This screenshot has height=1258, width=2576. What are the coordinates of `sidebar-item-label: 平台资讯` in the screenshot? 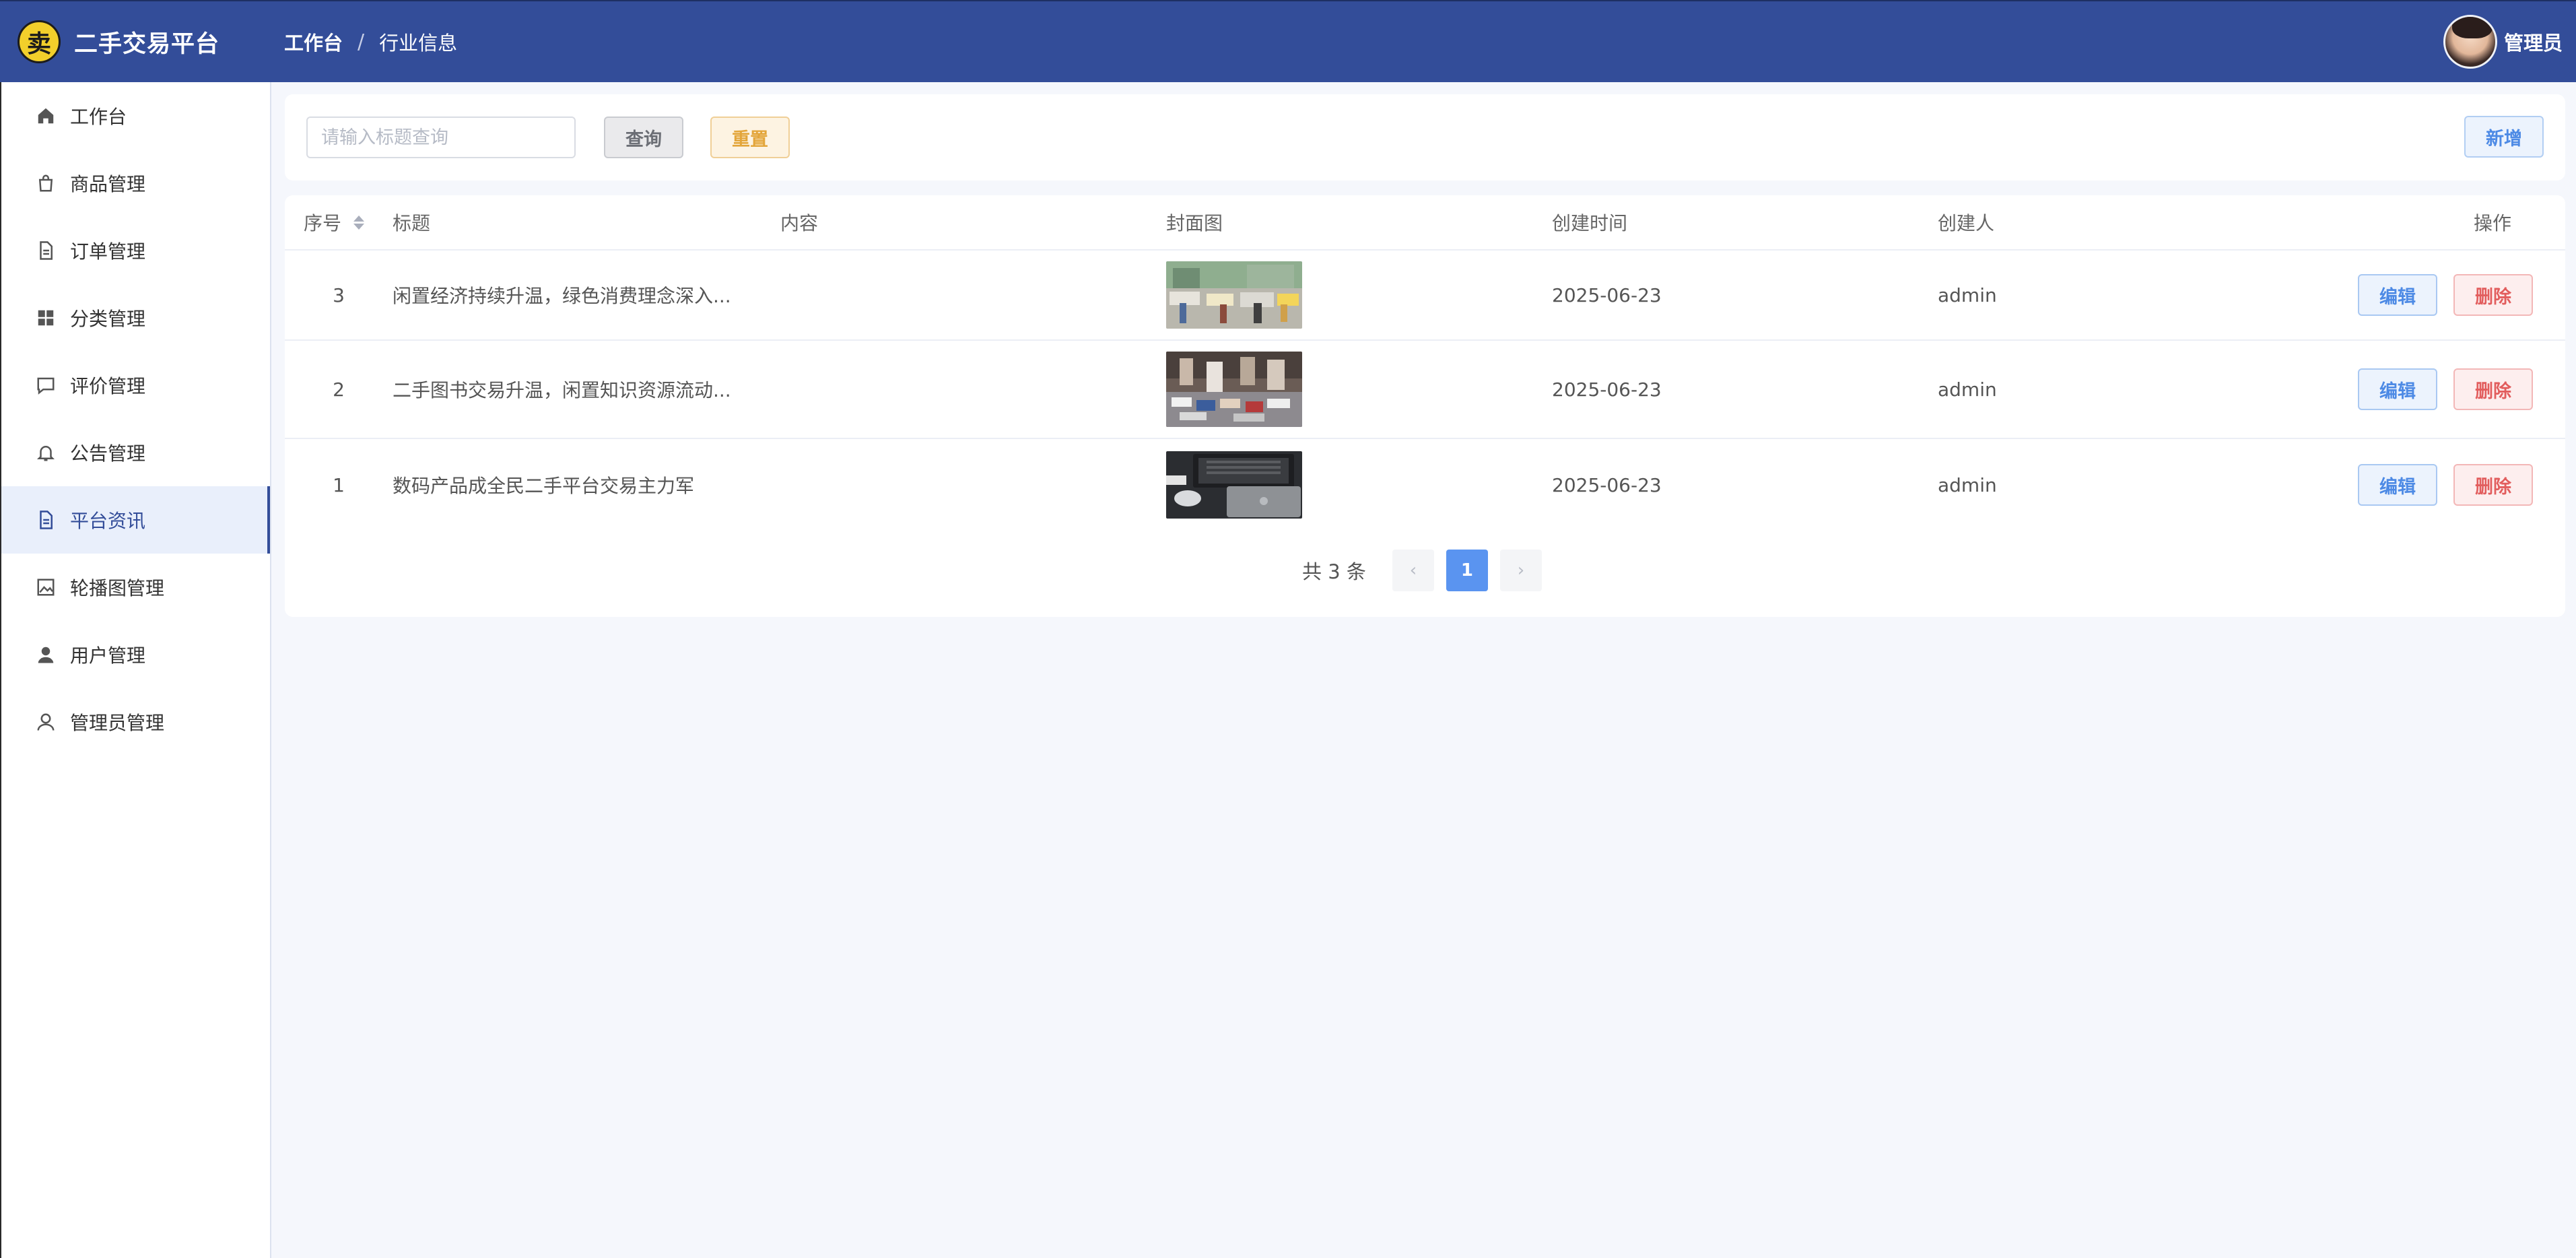 It's located at (108, 521).